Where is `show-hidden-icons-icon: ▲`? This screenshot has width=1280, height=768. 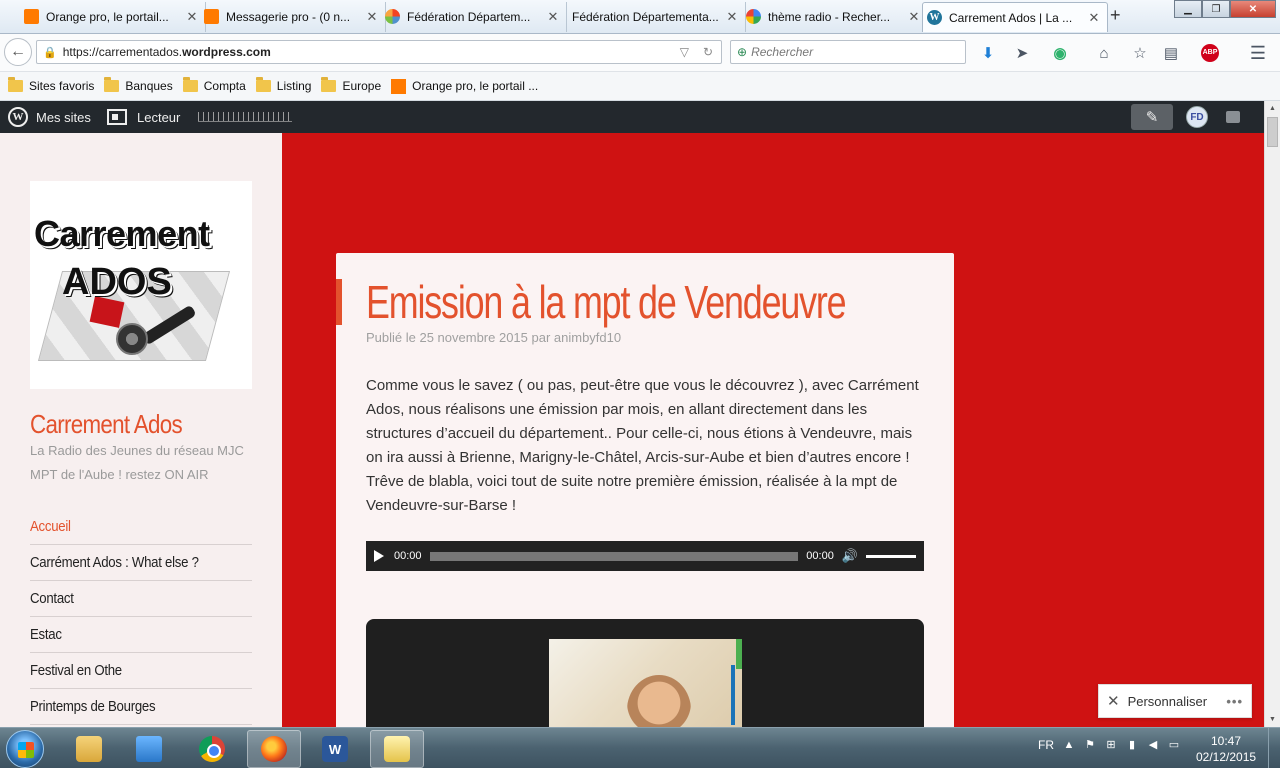
show-hidden-icons-icon: ▲ is located at coordinates (1069, 745).